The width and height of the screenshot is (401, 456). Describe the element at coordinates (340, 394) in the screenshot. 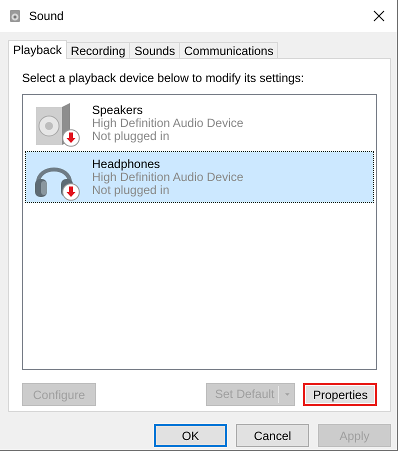

I see `properties-button: Properties` at that location.